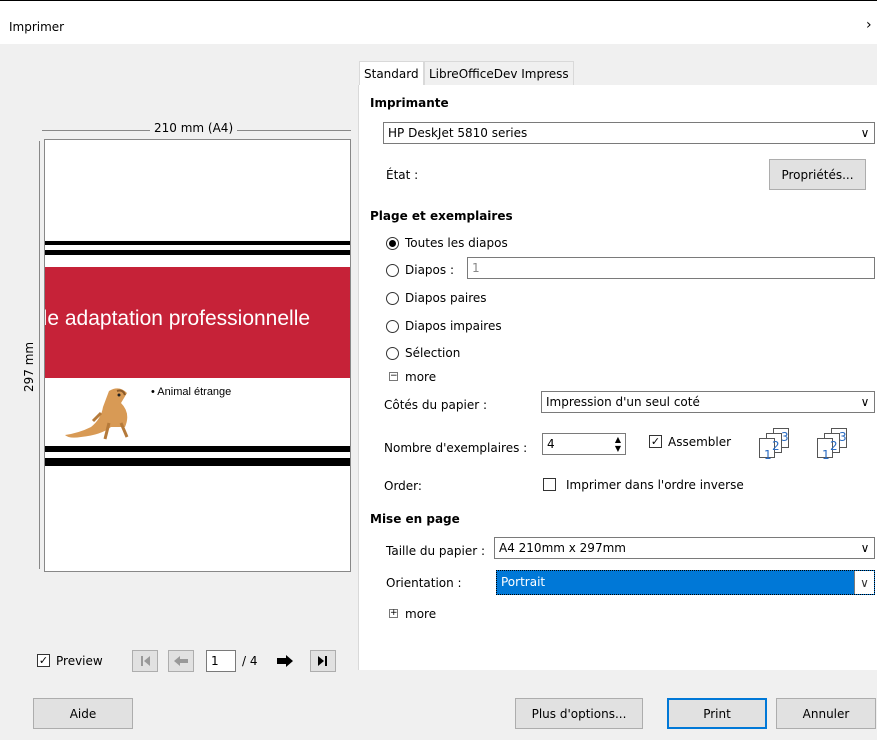 The image size is (877, 740). Describe the element at coordinates (194, 128) in the screenshot. I see `width-dimension-label: 210 mm (A4)` at that location.